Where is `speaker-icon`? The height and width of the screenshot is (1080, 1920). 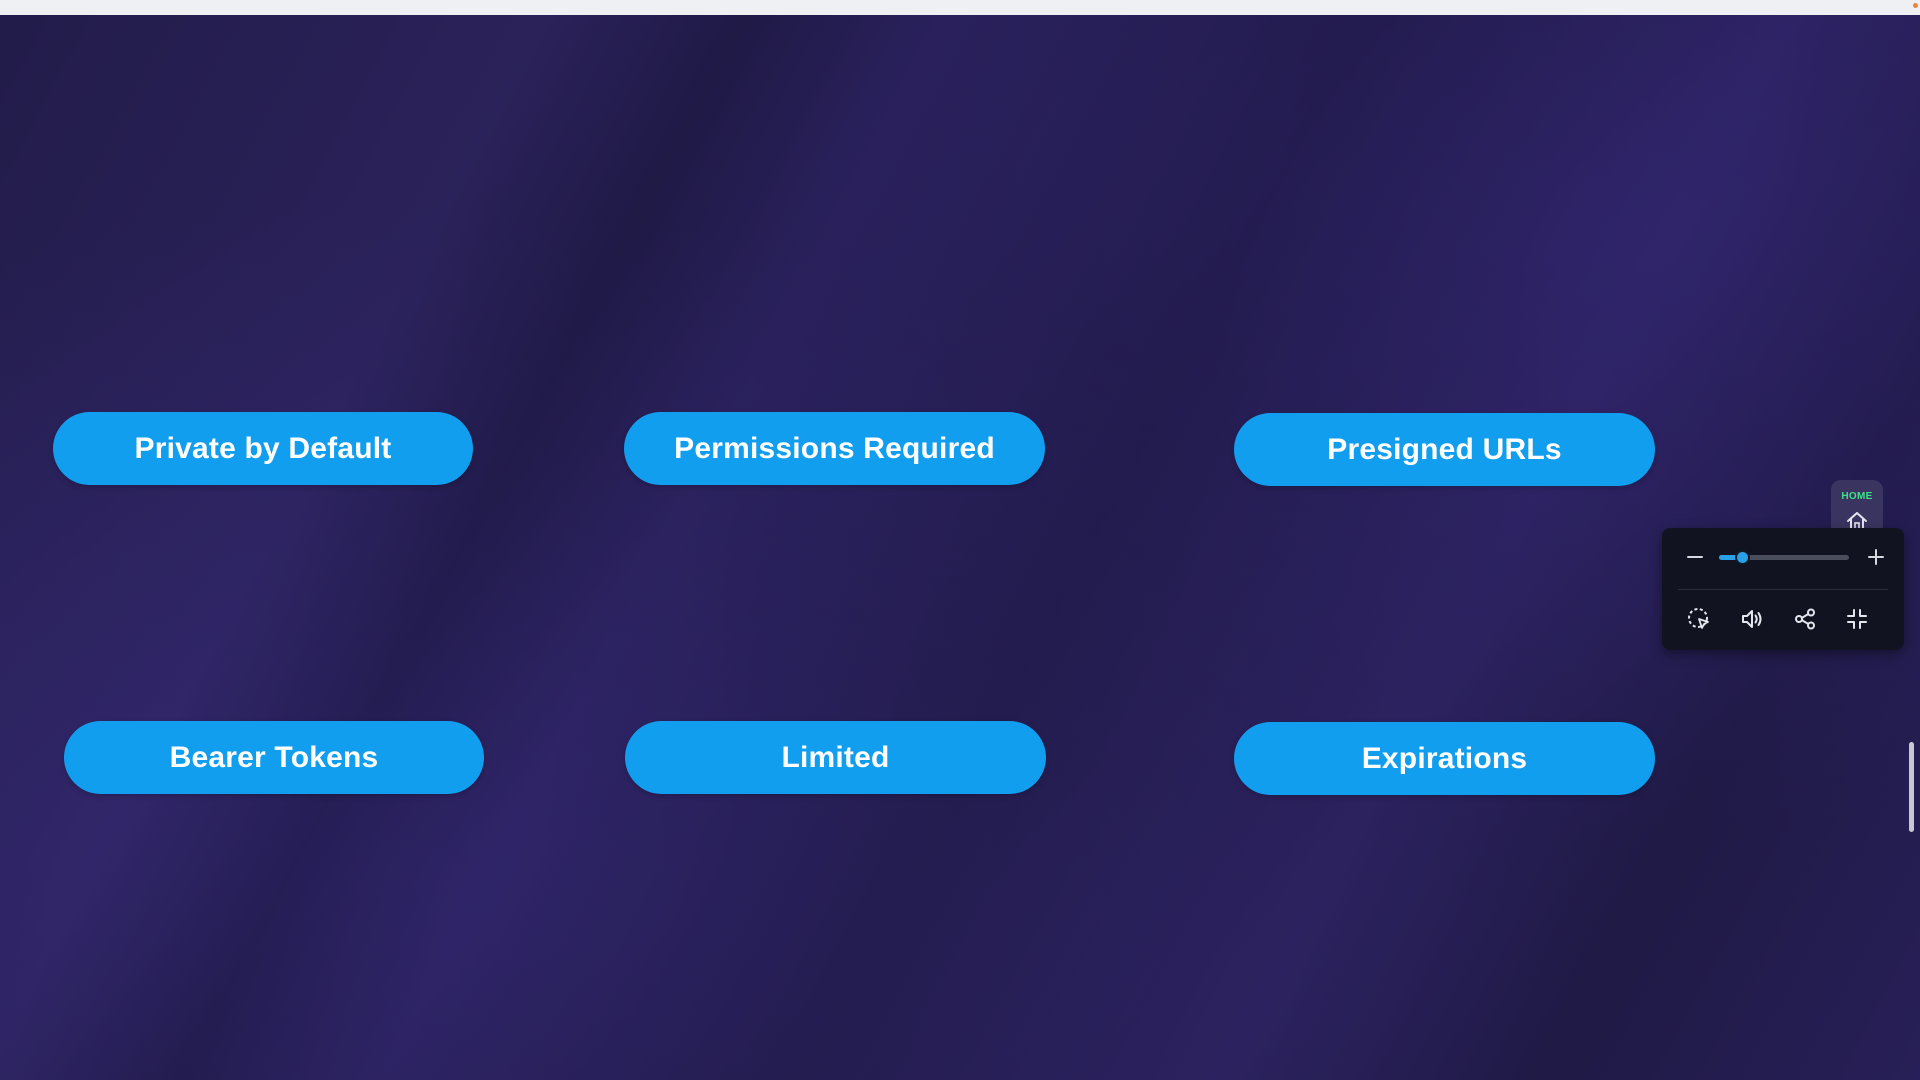
speaker-icon is located at coordinates (1752, 619).